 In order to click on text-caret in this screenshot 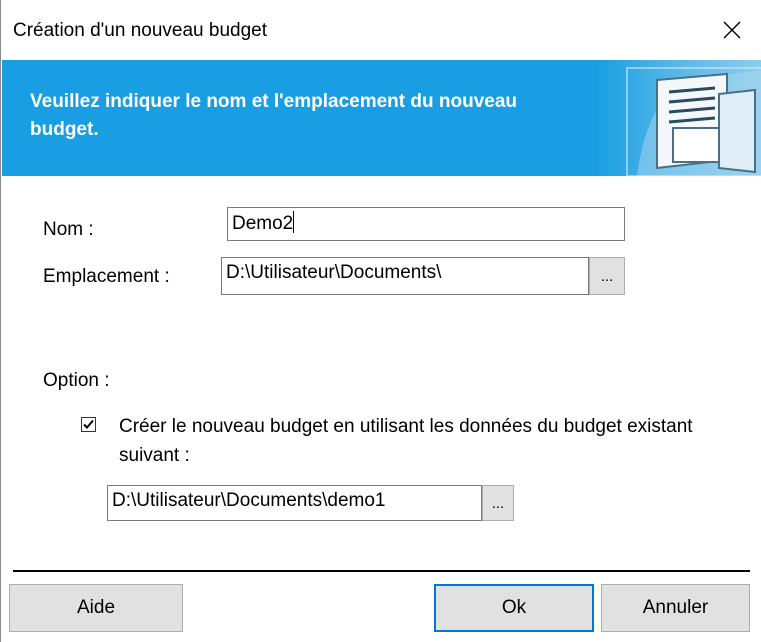, I will do `click(294, 222)`.